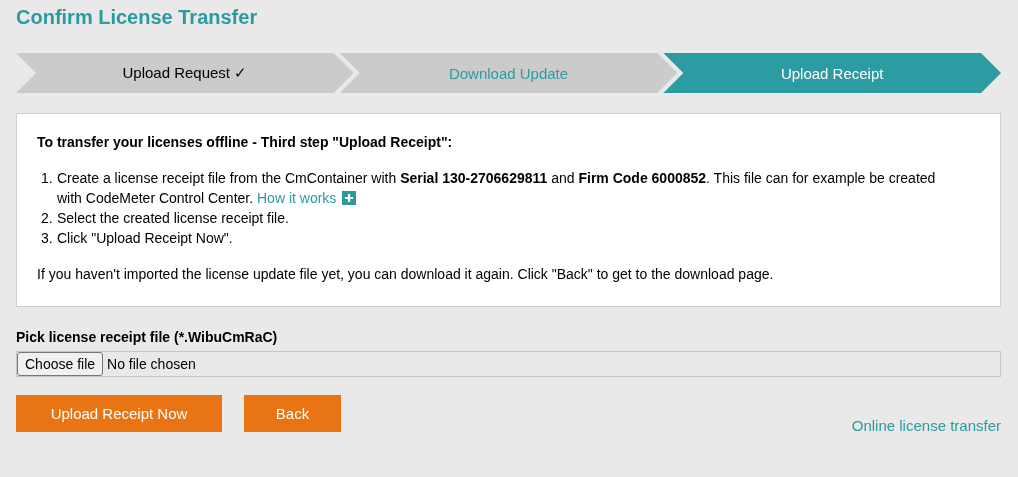 The height and width of the screenshot is (477, 1018). Describe the element at coordinates (508, 73) in the screenshot. I see `wizard-step: Download Update` at that location.